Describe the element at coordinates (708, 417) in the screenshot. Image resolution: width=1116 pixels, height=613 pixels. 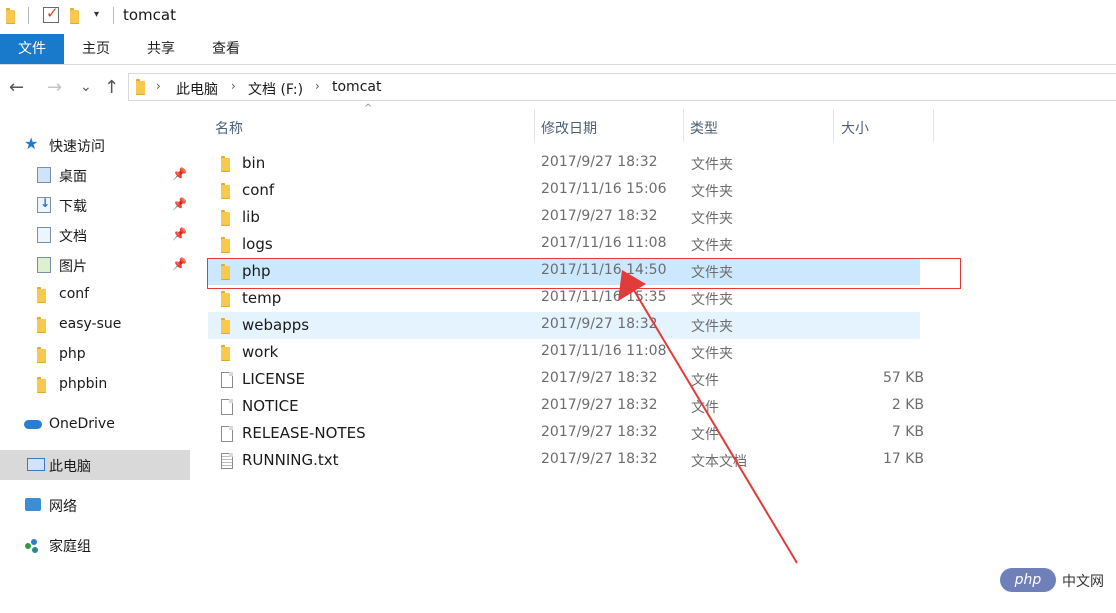
I see `annotation-arrow` at that location.